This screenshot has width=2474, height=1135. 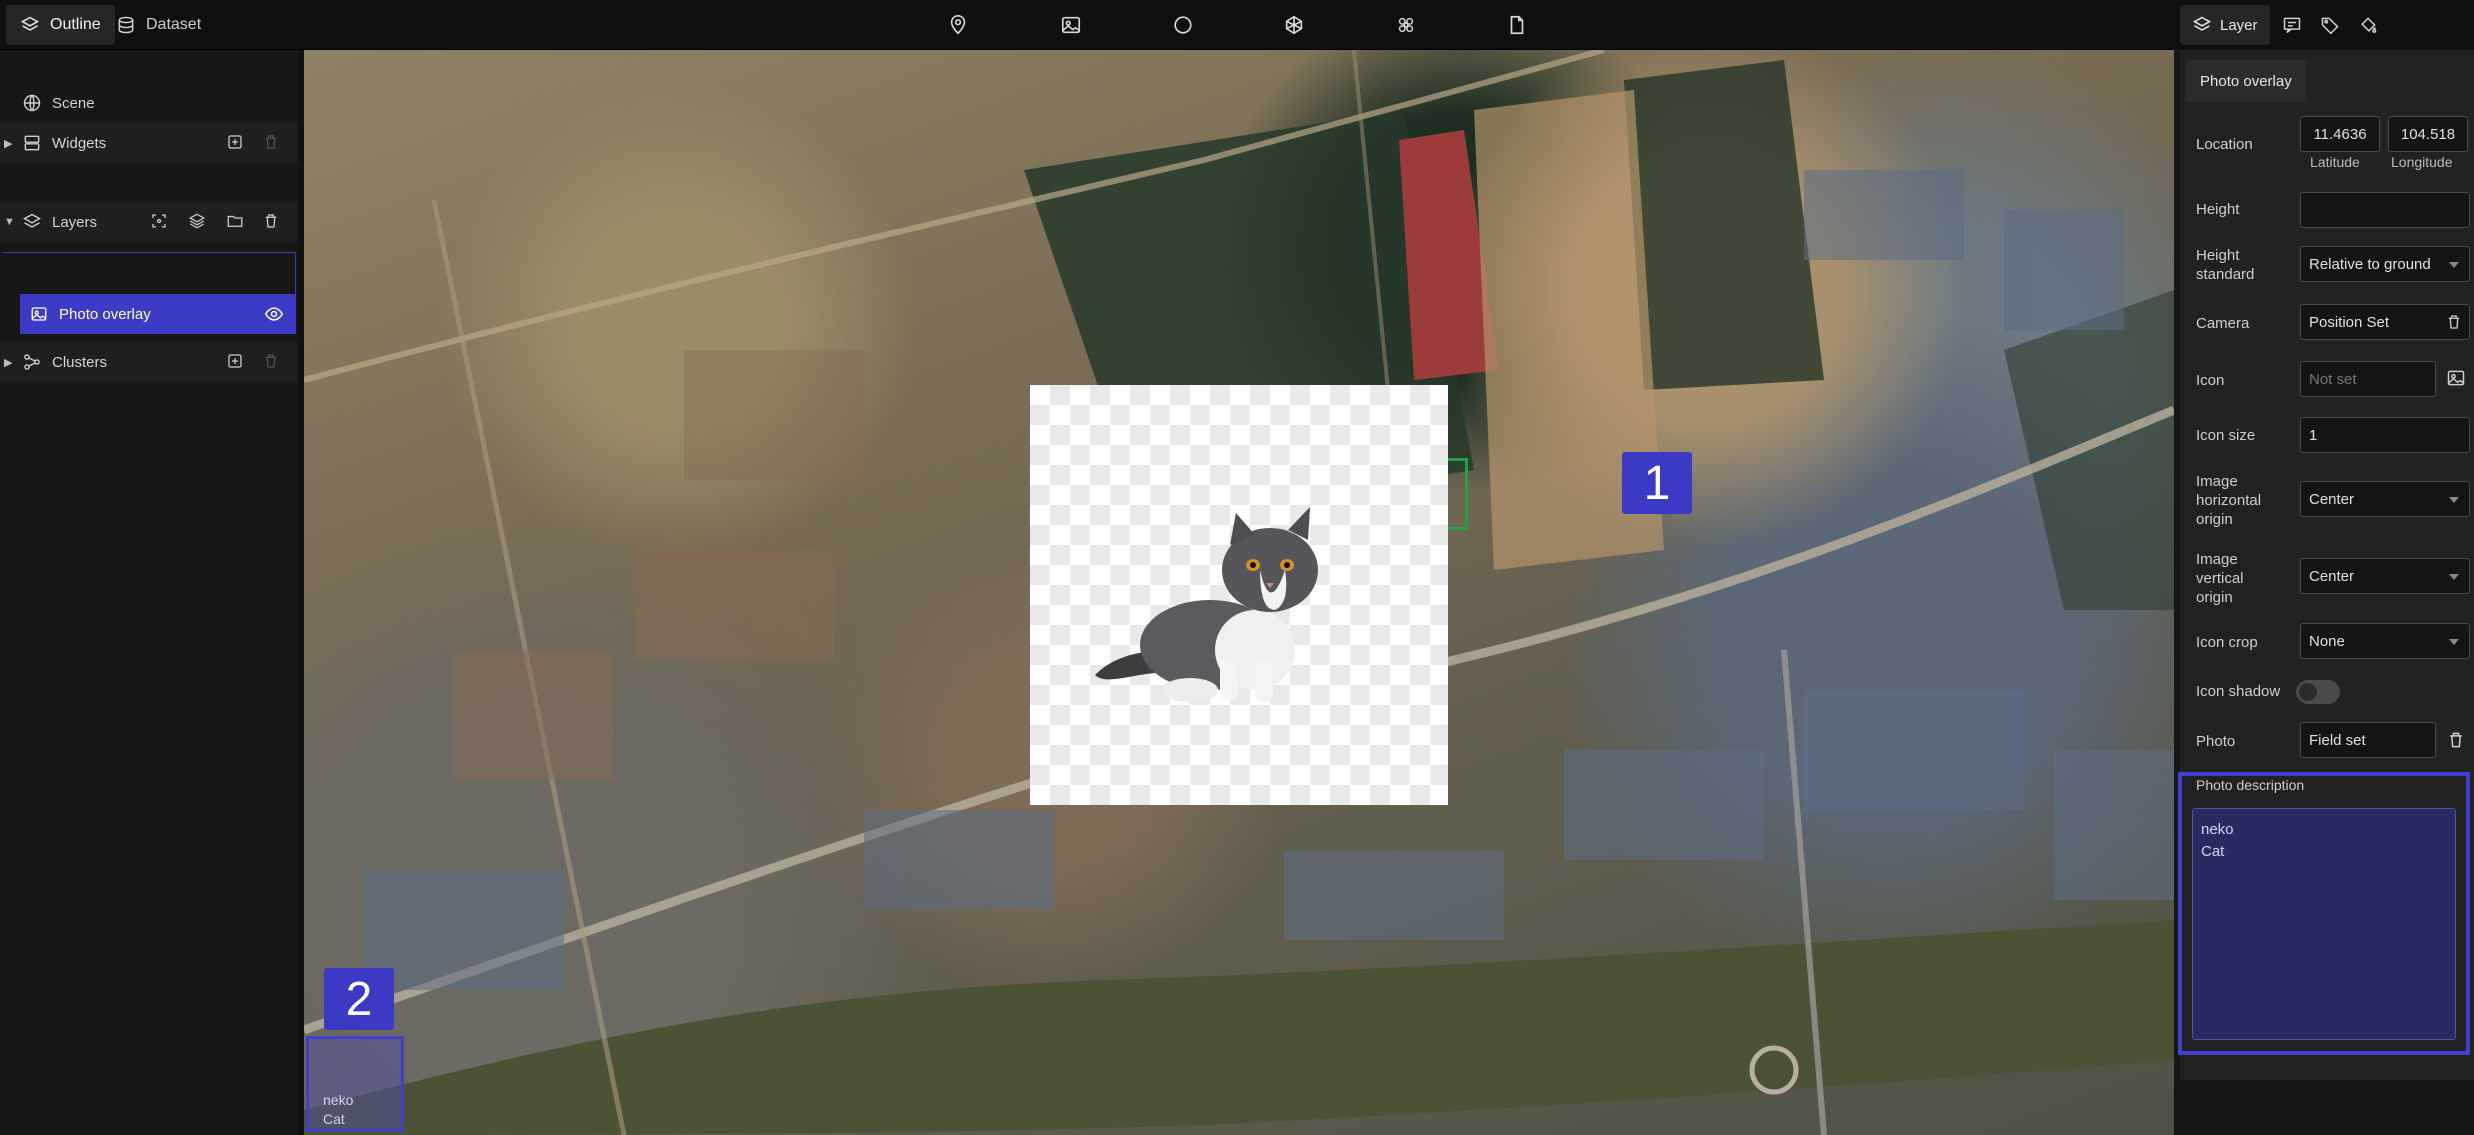 What do you see at coordinates (1237, 25) in the screenshot?
I see `top-bar: Outline Dataset` at bounding box center [1237, 25].